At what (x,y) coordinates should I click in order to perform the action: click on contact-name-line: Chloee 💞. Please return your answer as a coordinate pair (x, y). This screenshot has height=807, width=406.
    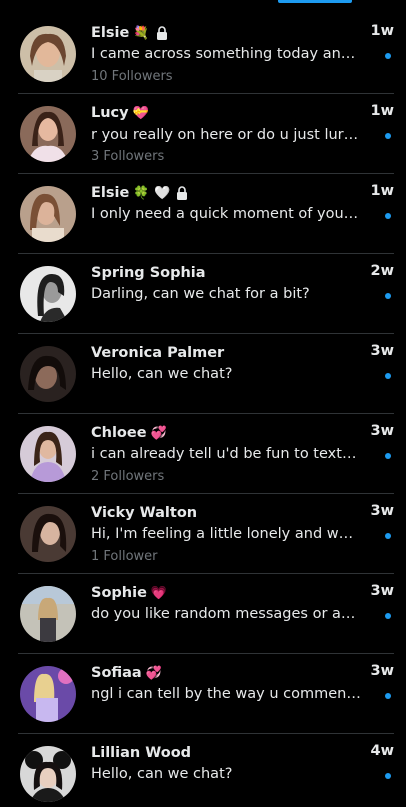
    Looking at the image, I should click on (129, 433).